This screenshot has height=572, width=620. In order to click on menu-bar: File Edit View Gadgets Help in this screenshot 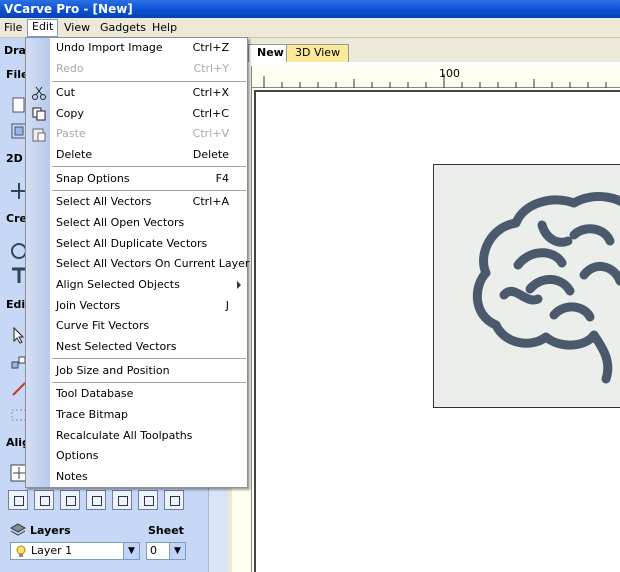, I will do `click(310, 28)`.